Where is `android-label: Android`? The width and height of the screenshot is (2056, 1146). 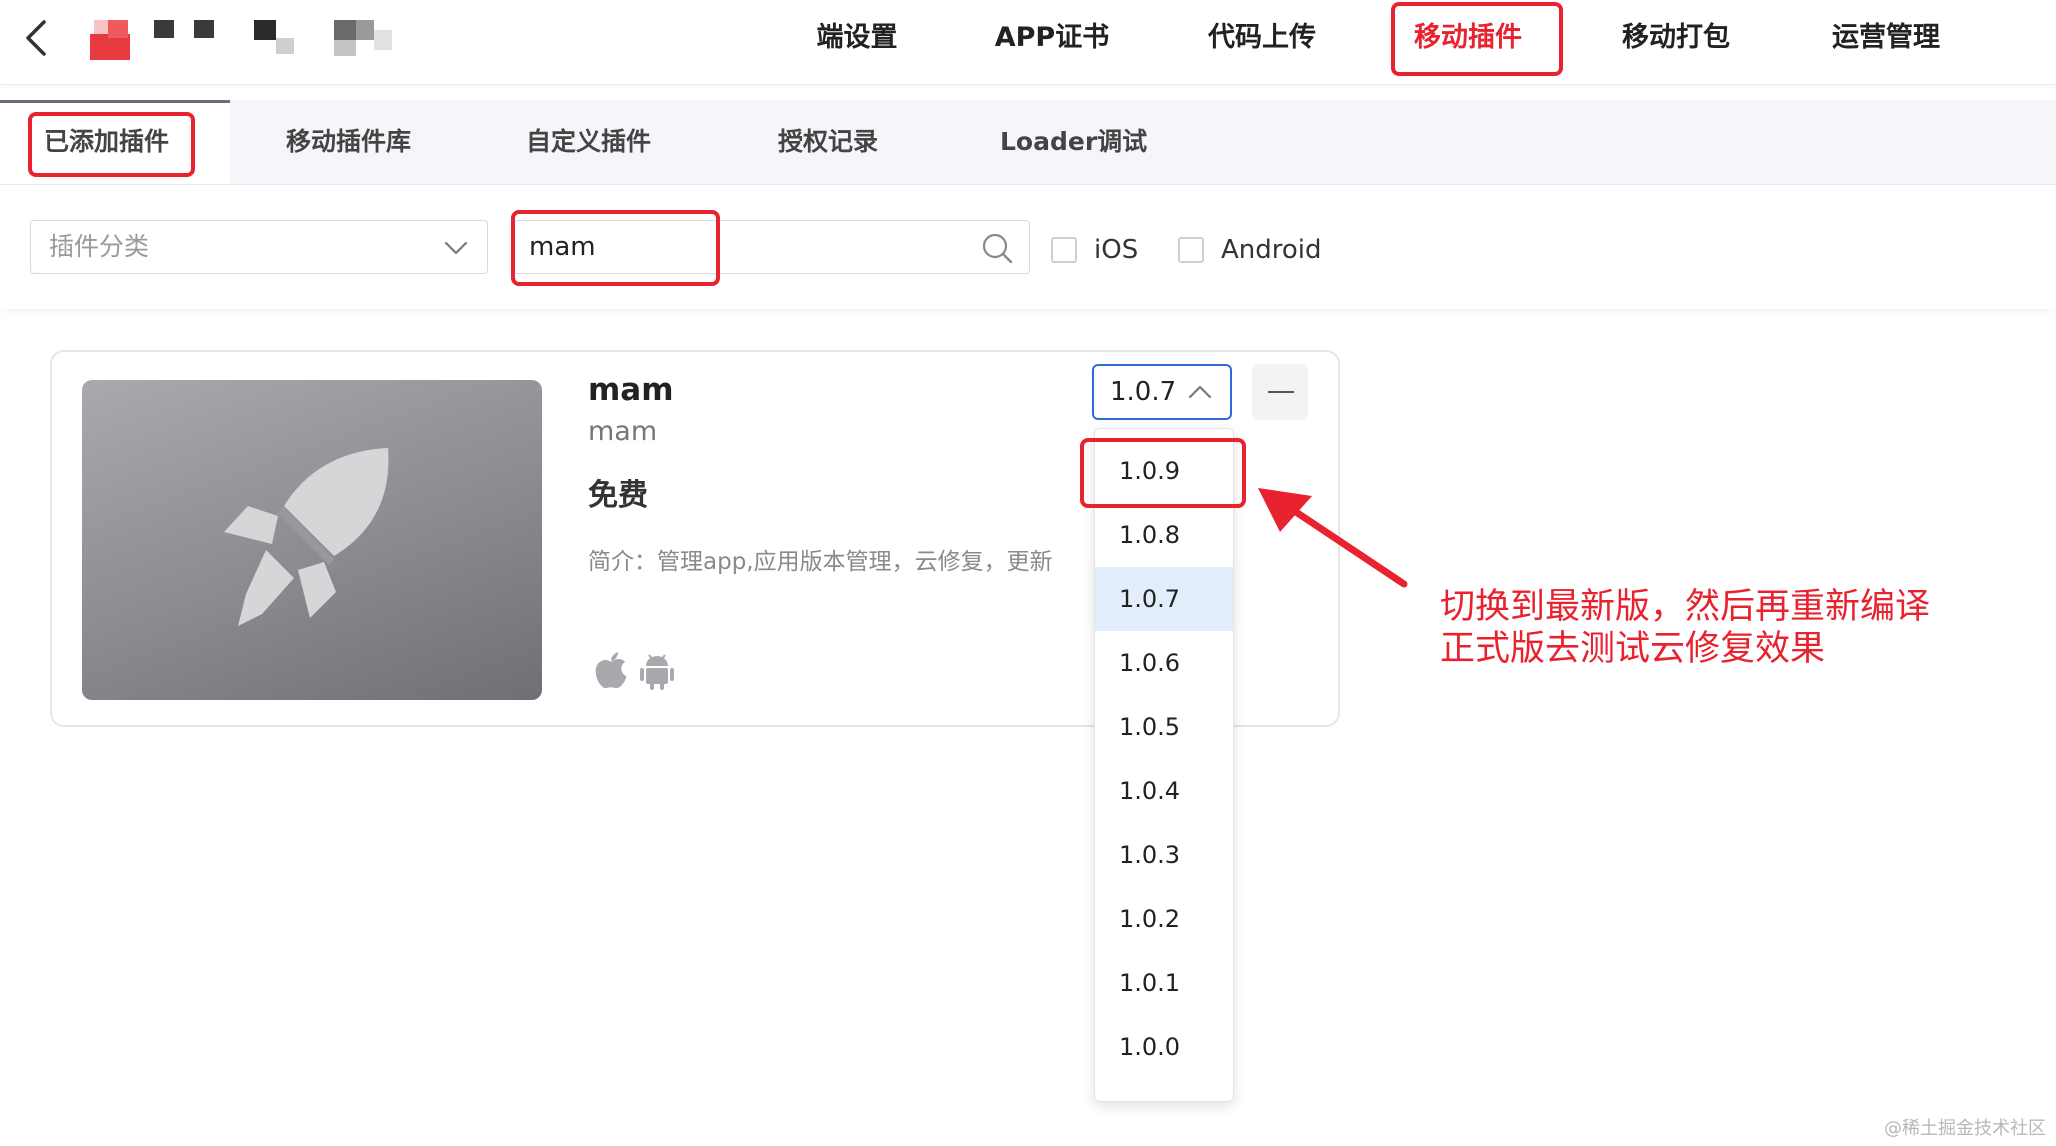 android-label: Android is located at coordinates (1271, 250).